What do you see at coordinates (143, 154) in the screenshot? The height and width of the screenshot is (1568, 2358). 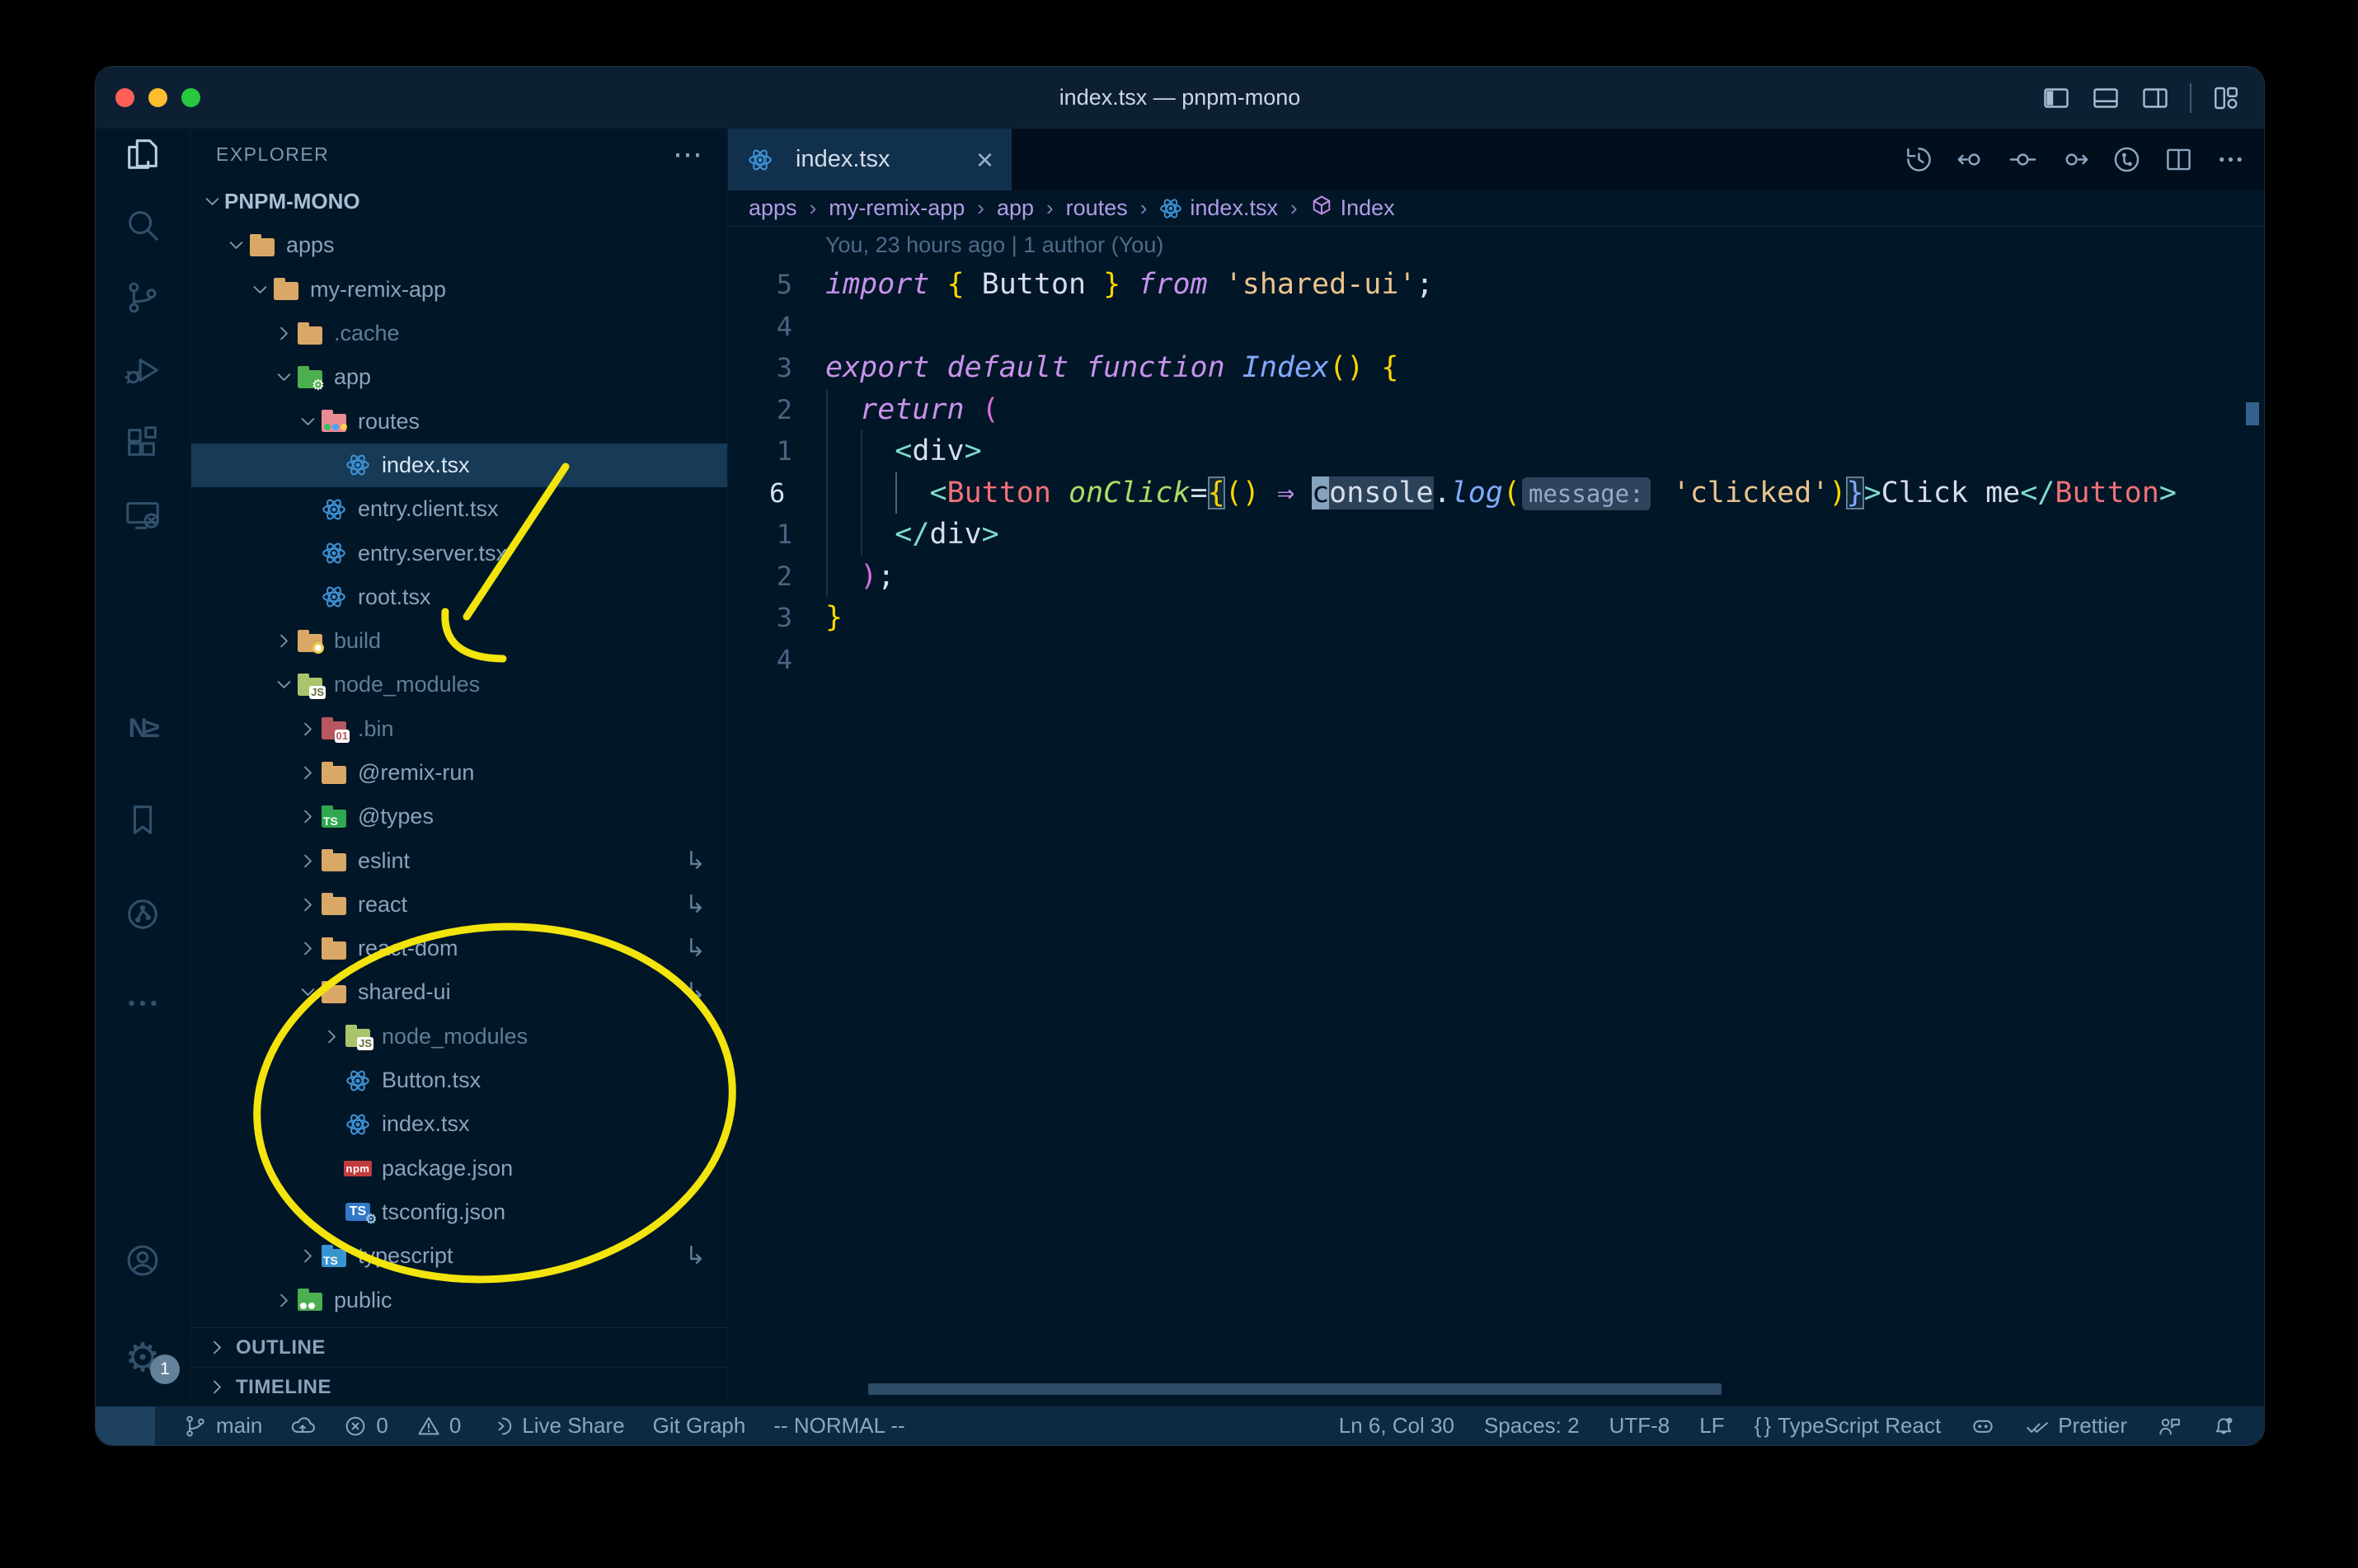 I see `activity-explorer` at bounding box center [143, 154].